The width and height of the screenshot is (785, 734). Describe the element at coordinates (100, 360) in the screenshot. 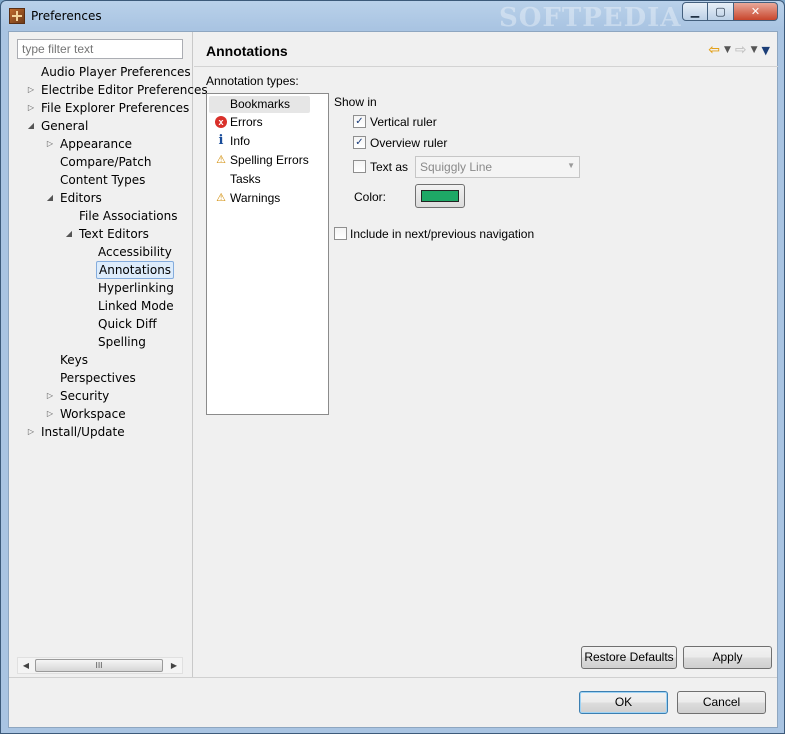

I see `tree-item: Keys` at that location.